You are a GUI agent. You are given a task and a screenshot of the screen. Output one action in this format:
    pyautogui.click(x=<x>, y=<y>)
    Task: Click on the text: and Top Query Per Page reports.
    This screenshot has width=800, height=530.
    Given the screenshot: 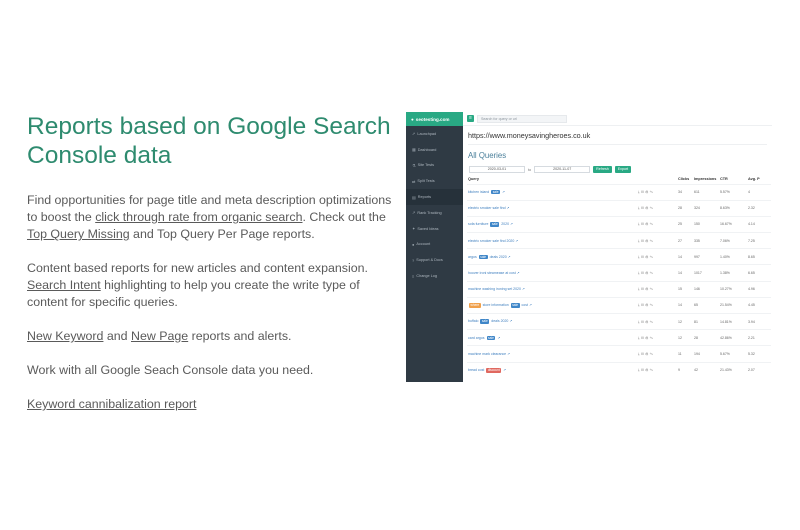 What is the action you would take?
    pyautogui.click(x=222, y=234)
    